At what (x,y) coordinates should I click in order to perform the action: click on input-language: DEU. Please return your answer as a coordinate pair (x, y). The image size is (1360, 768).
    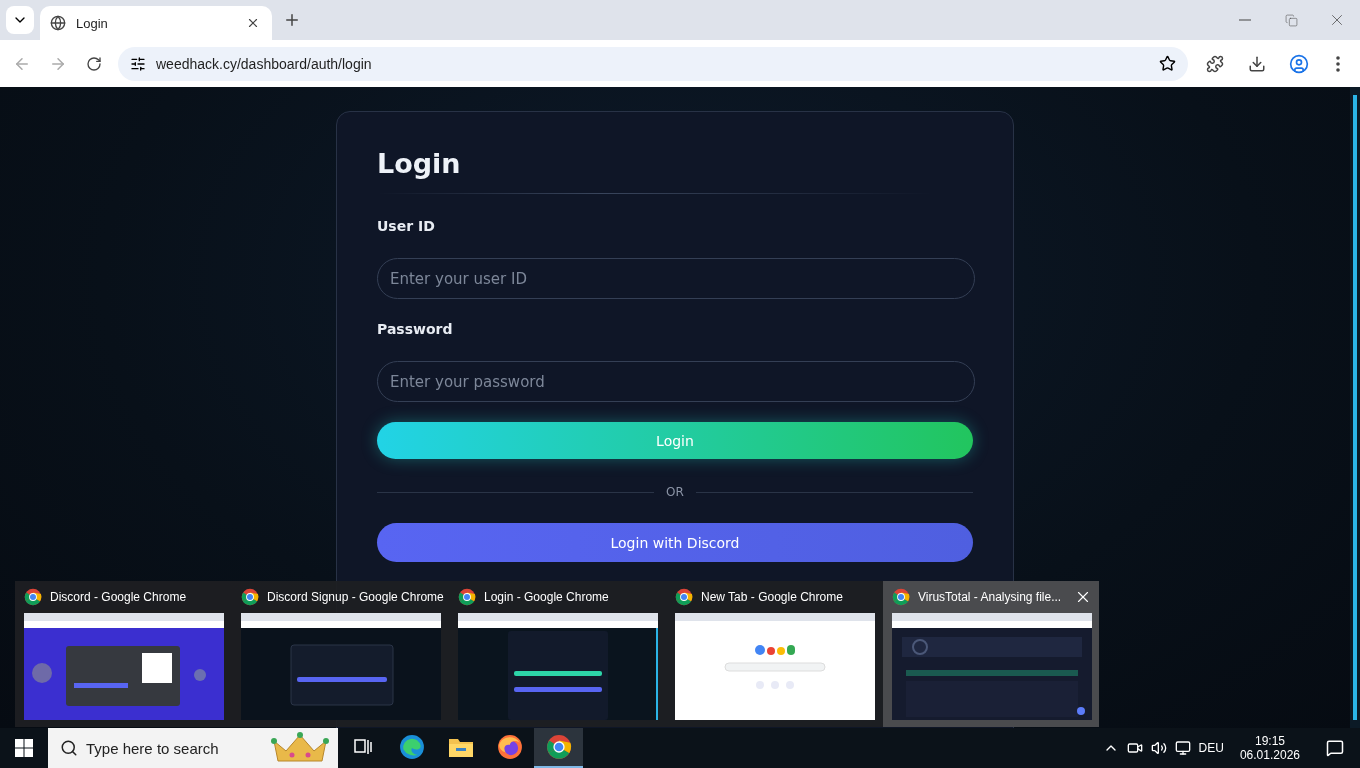
    Looking at the image, I should click on (1211, 748).